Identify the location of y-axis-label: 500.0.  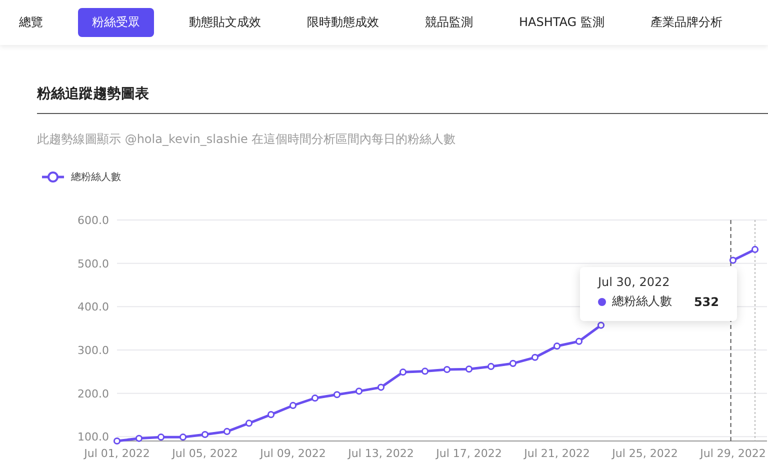
(93, 263).